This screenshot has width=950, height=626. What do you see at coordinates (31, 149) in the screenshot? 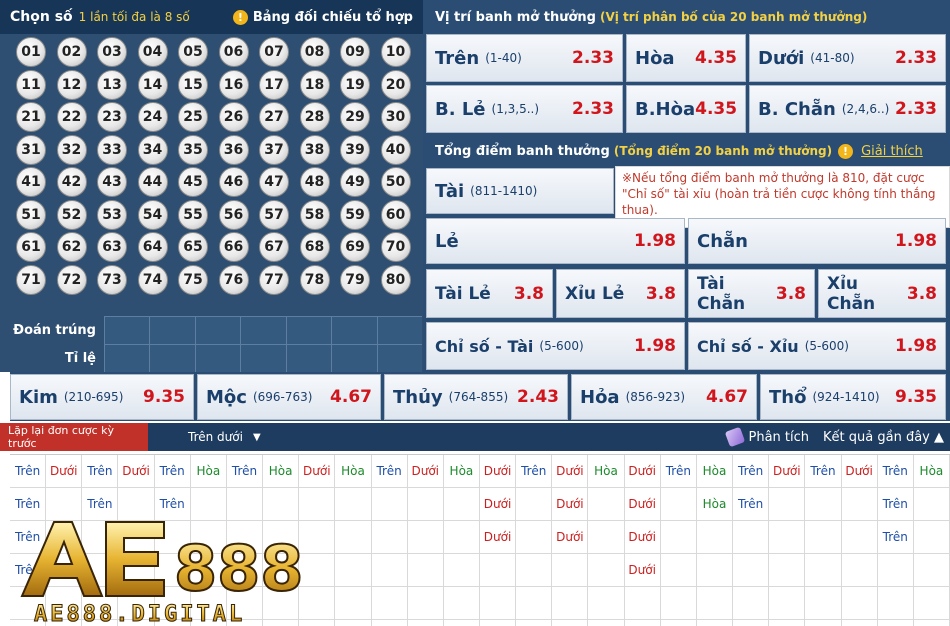
I see `number-ball: 31` at bounding box center [31, 149].